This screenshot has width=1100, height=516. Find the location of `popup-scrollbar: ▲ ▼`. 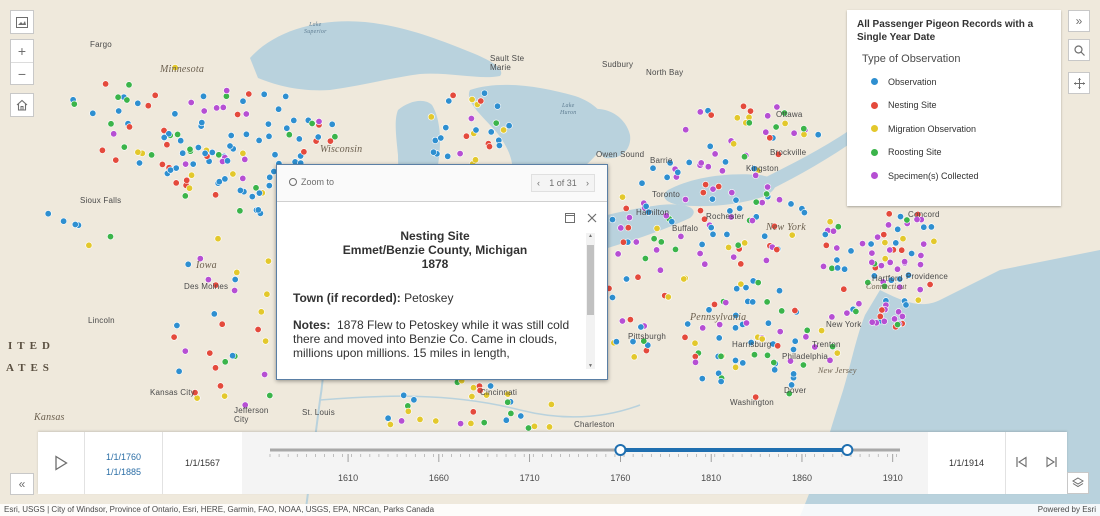

popup-scrollbar: ▲ ▼ is located at coordinates (590, 301).